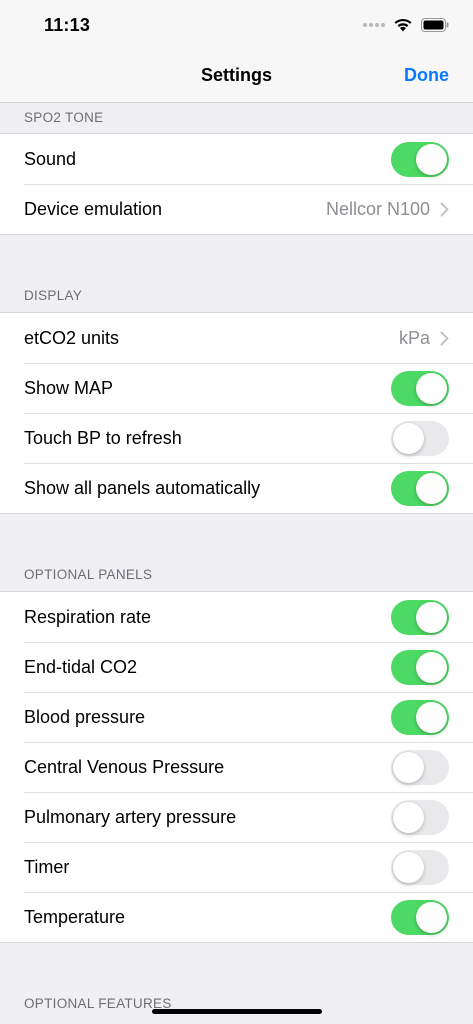  What do you see at coordinates (124, 766) in the screenshot?
I see `row-label: Central Venous Pressure` at bounding box center [124, 766].